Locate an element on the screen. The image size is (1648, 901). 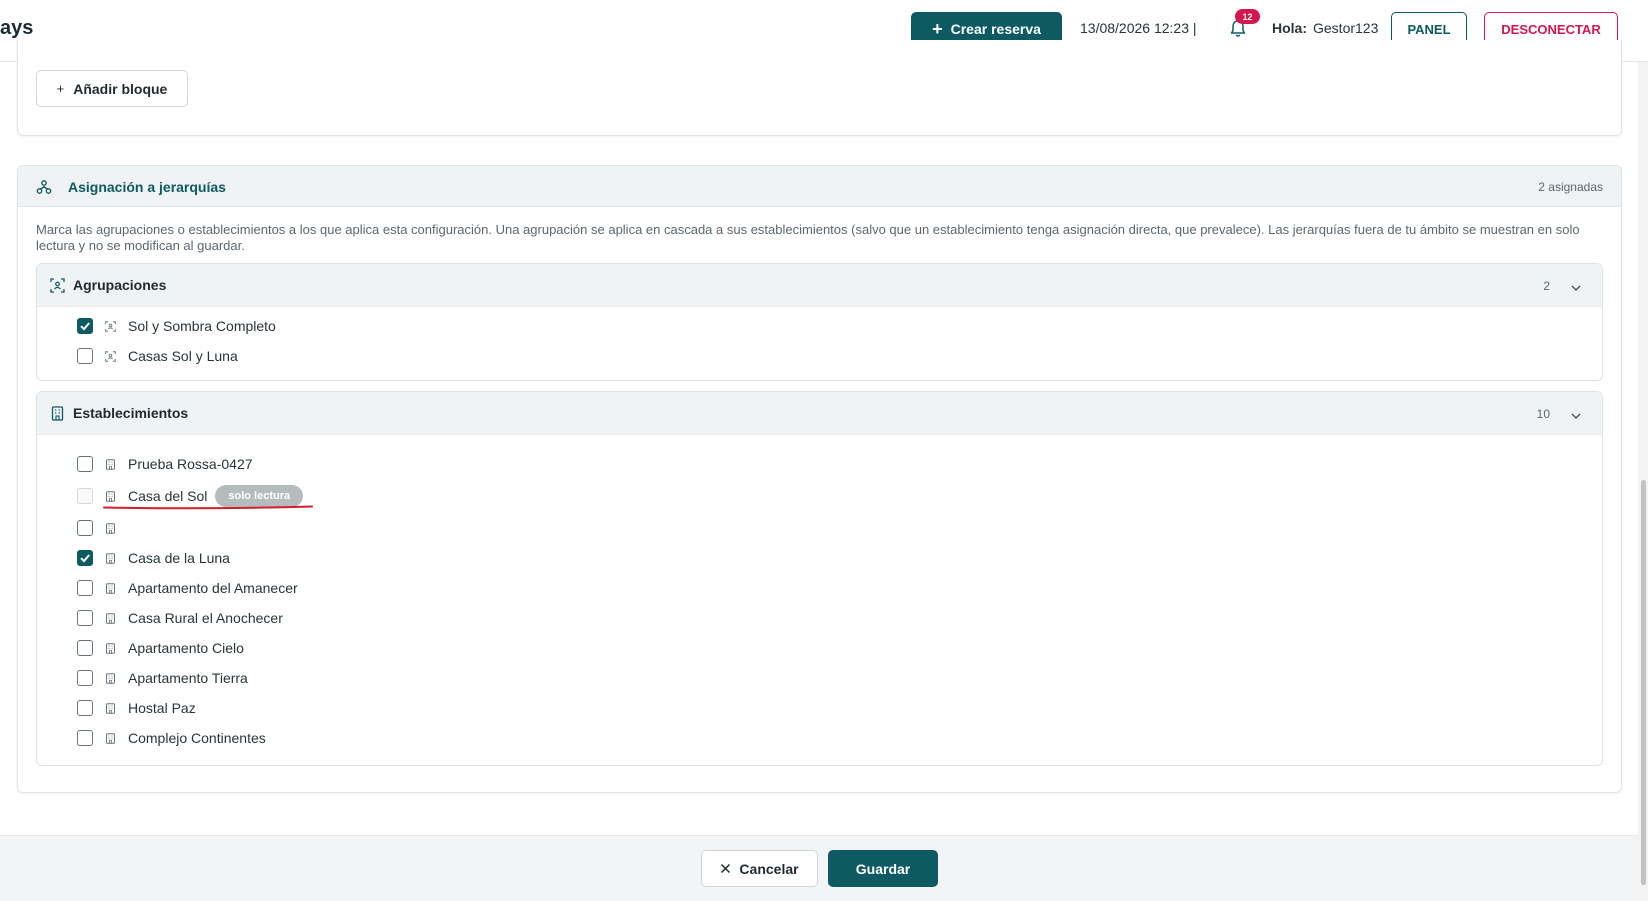
list-item-label: Complejo Continentes is located at coordinates (197, 738).